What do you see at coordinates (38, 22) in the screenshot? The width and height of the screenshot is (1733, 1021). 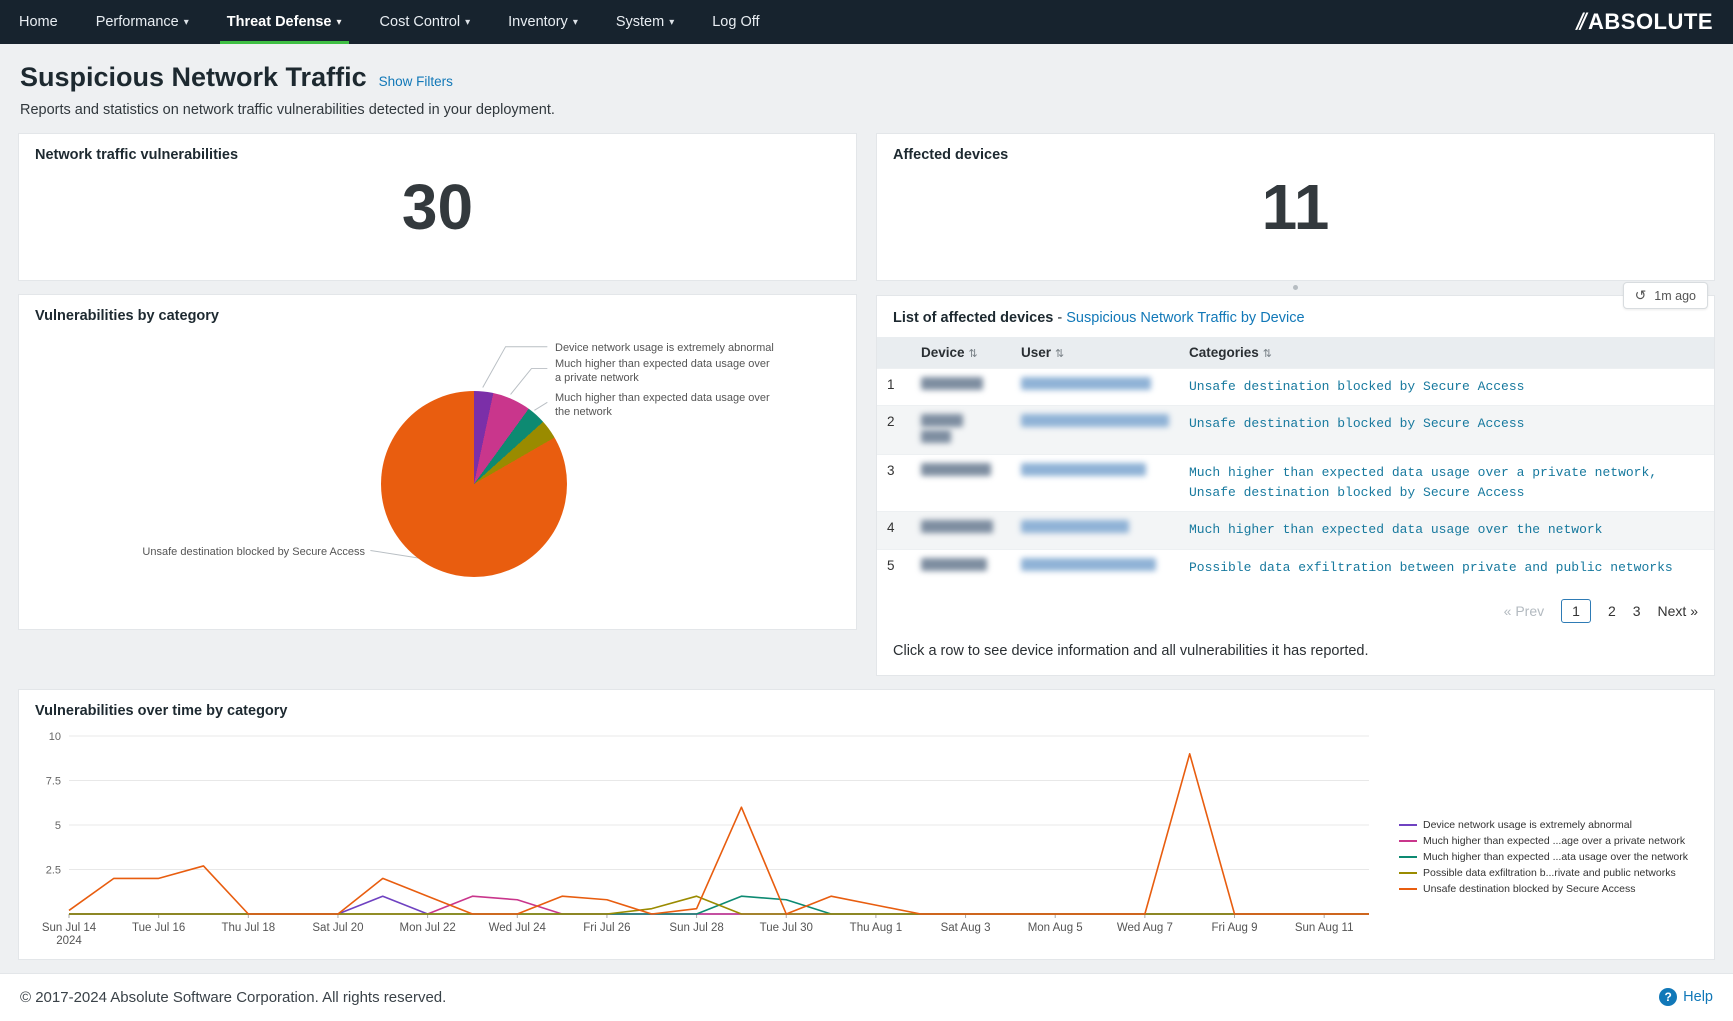 I see `nav-home: Home` at bounding box center [38, 22].